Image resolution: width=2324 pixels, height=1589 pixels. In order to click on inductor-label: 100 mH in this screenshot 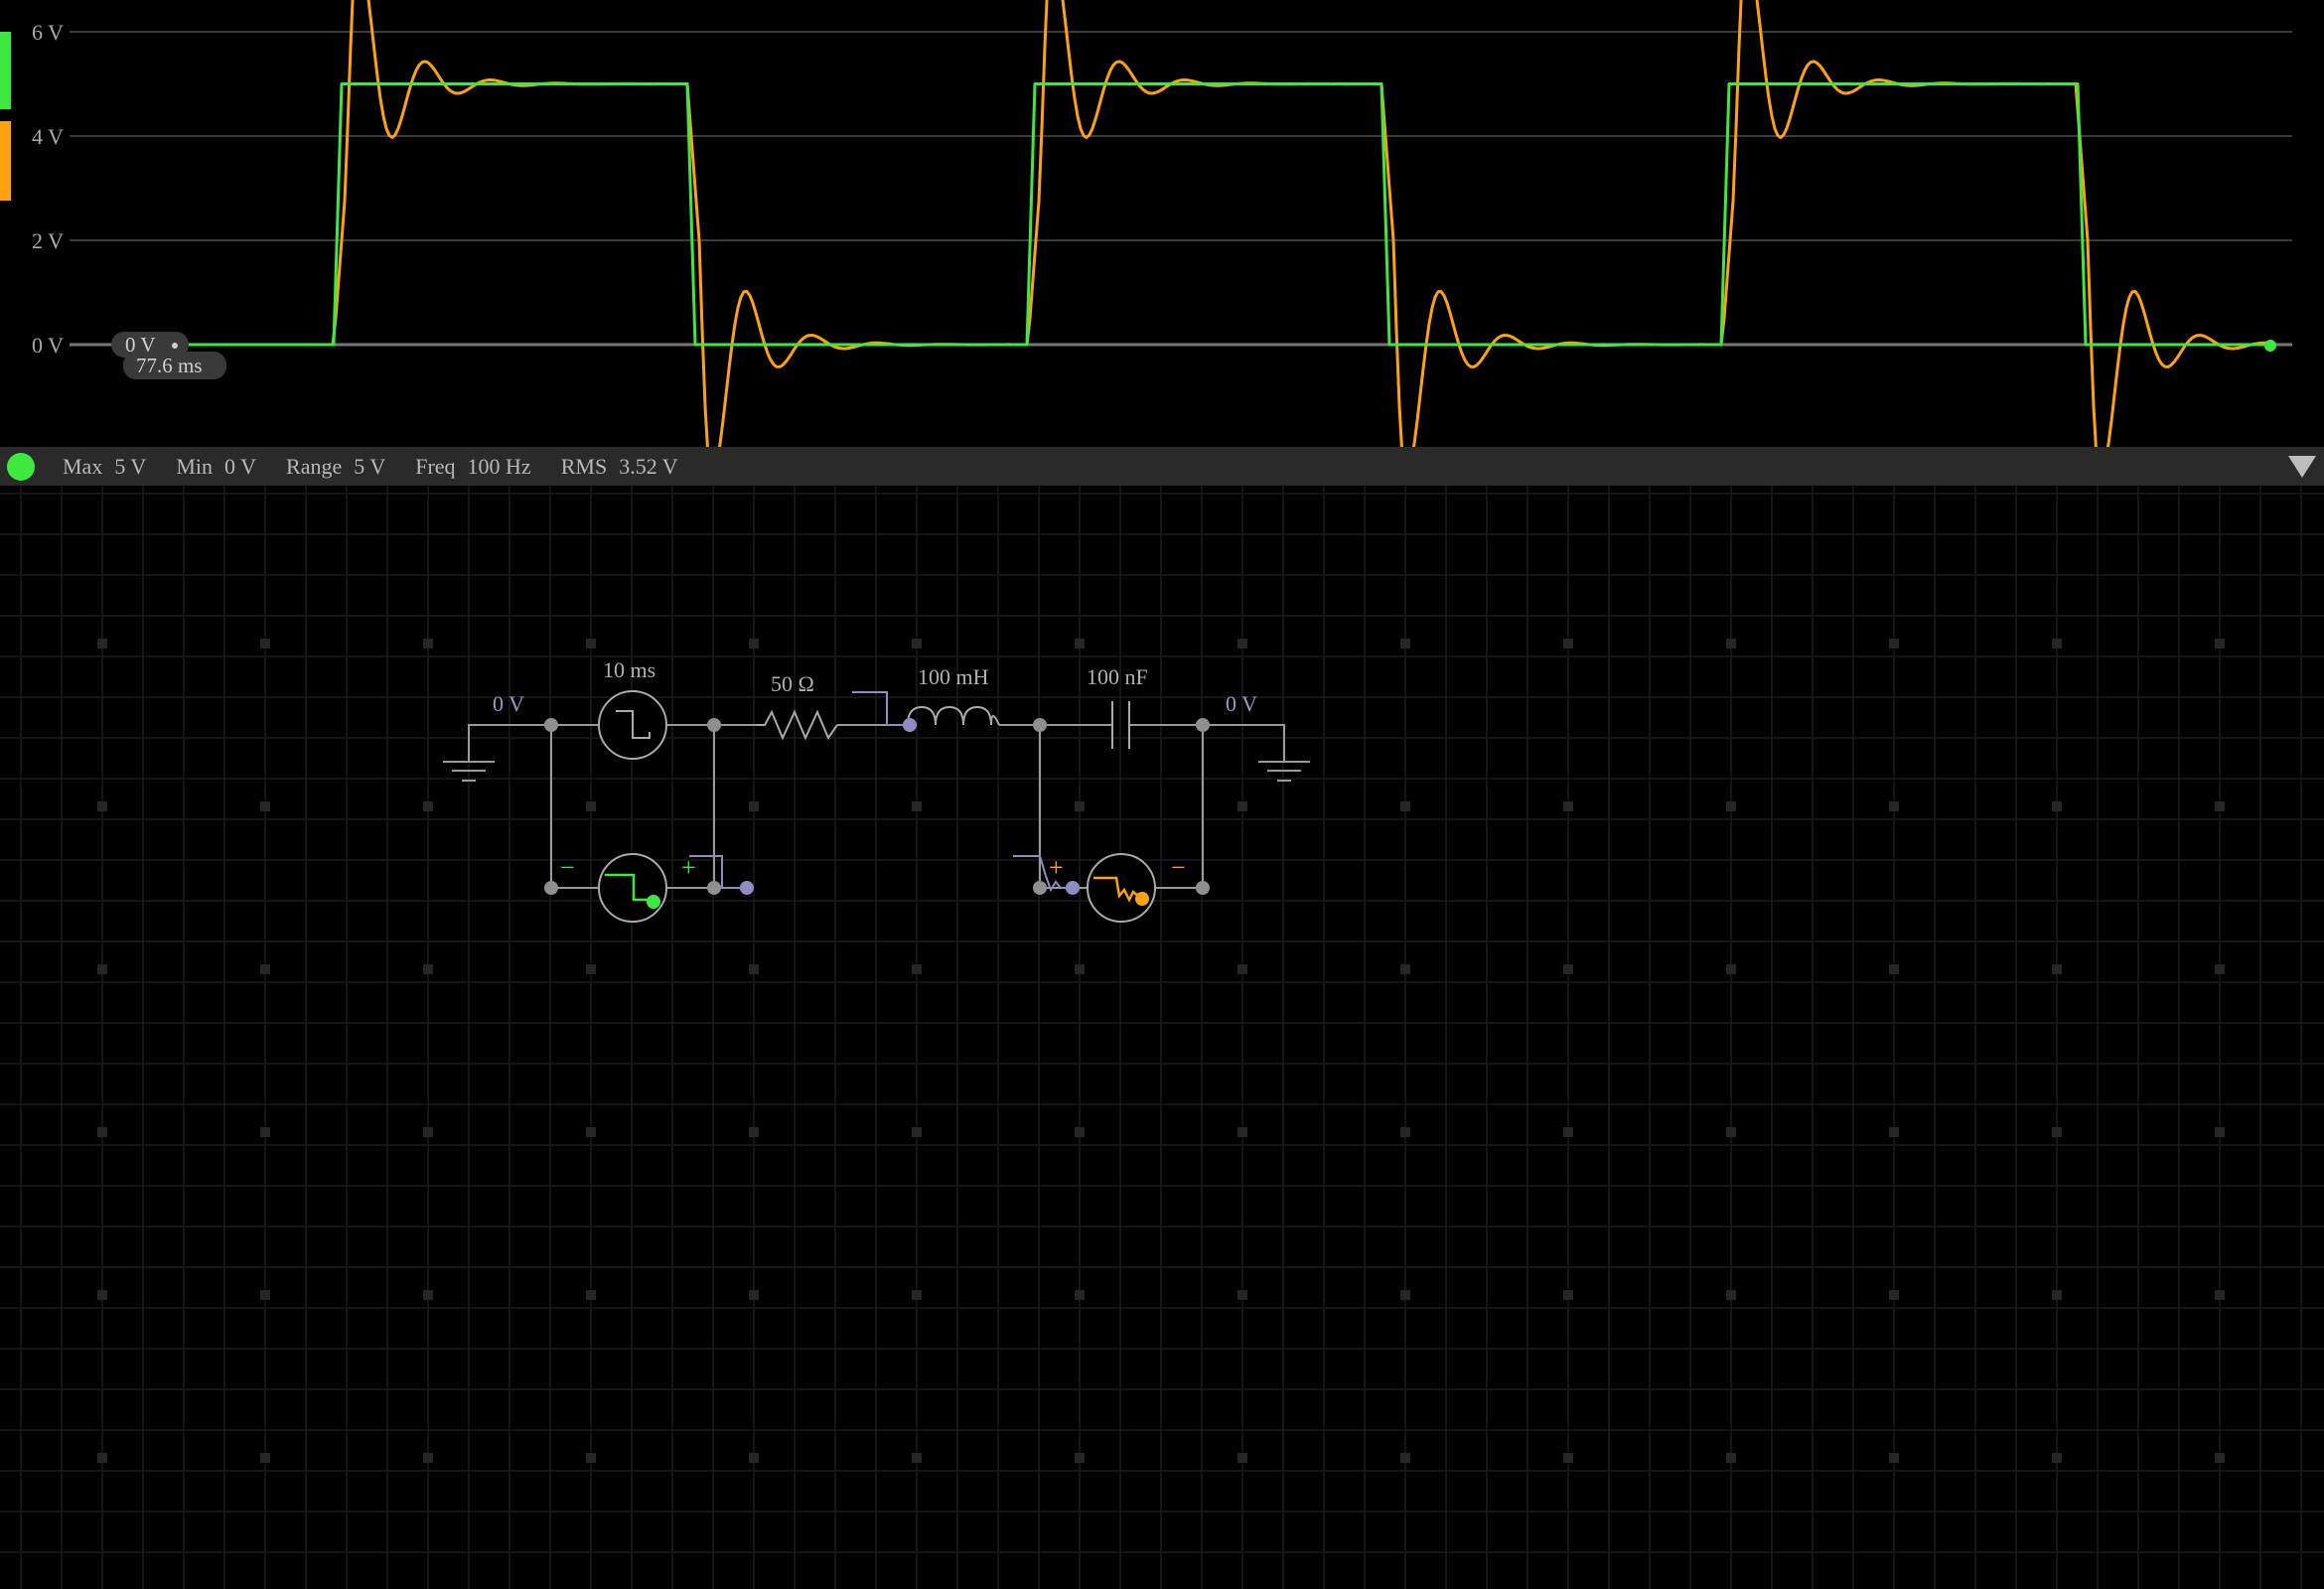, I will do `click(953, 676)`.